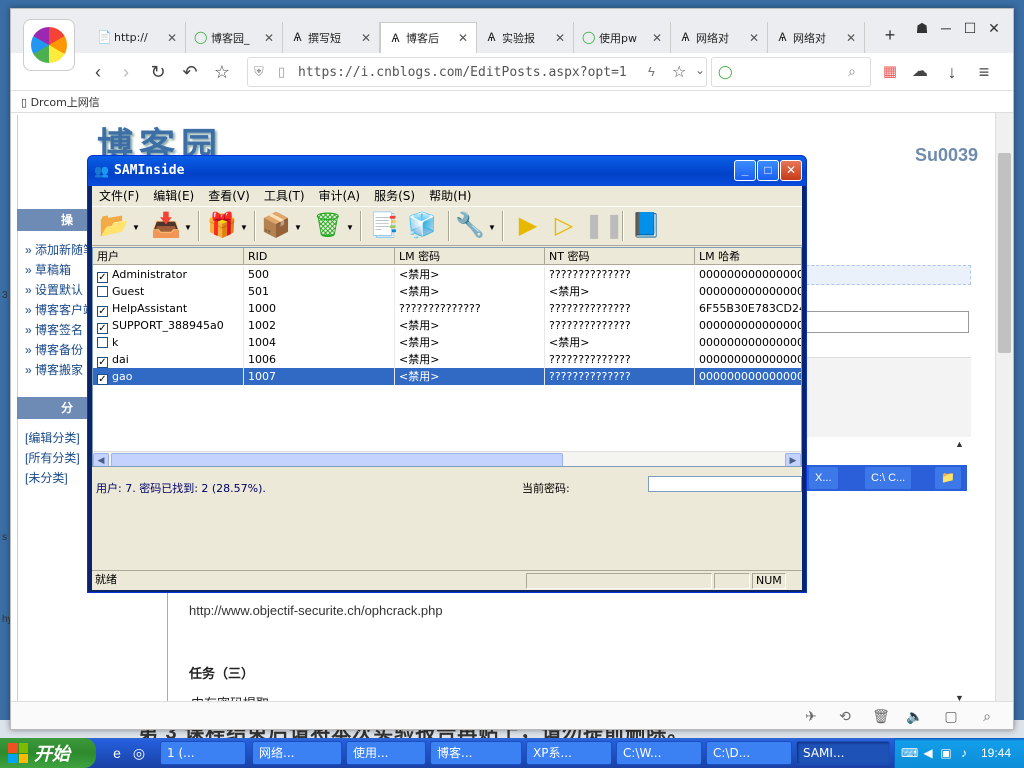 Image resolution: width=1024 pixels, height=768 pixels. What do you see at coordinates (909, 753) in the screenshot?
I see `keyboard-icon: ⌨` at bounding box center [909, 753].